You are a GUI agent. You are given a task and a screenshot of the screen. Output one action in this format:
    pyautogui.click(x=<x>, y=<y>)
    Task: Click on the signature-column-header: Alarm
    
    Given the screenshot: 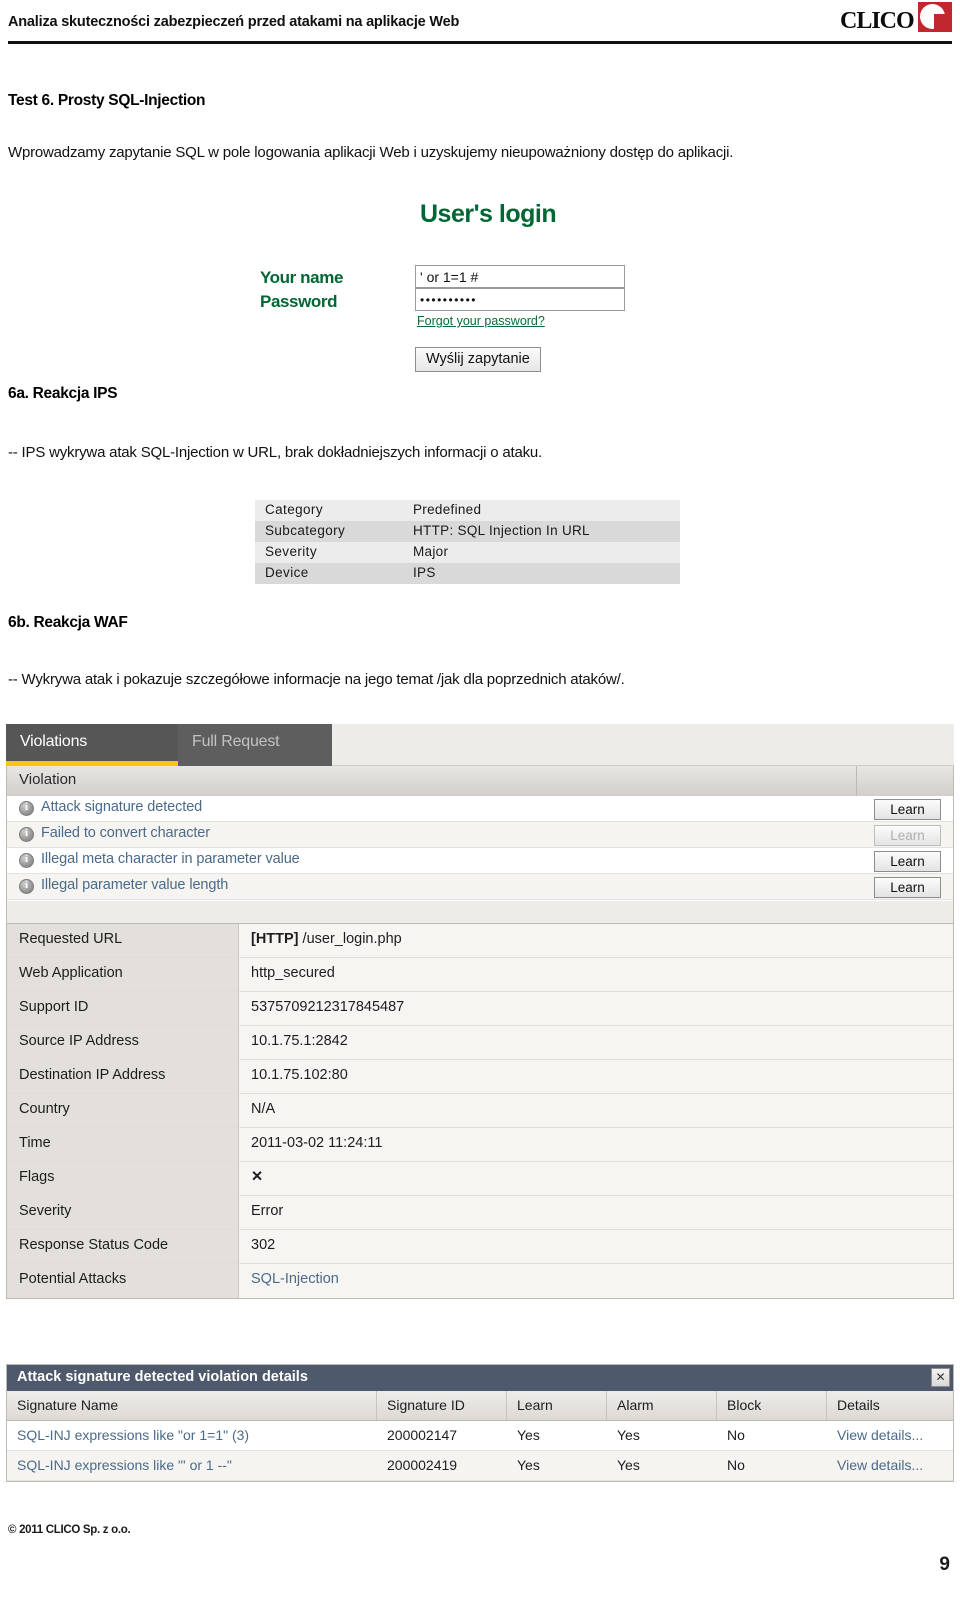 What is the action you would take?
    pyautogui.click(x=662, y=1405)
    